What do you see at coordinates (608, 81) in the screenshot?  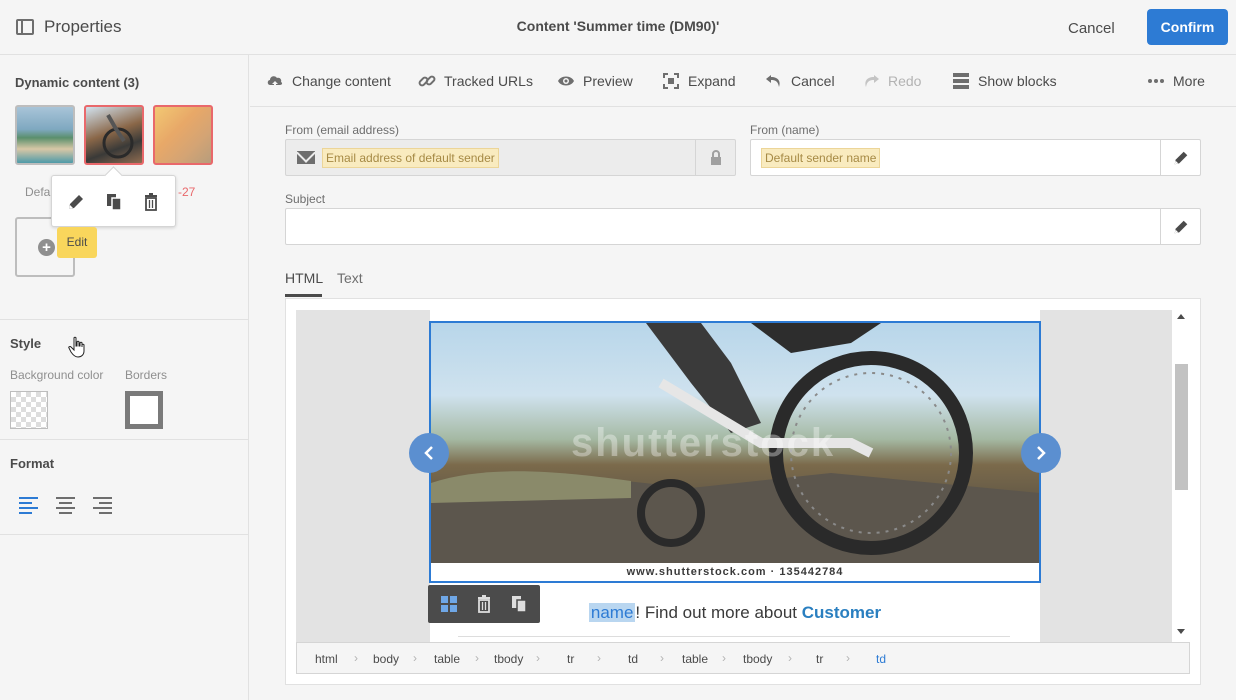 I see `preview-label: Preview` at bounding box center [608, 81].